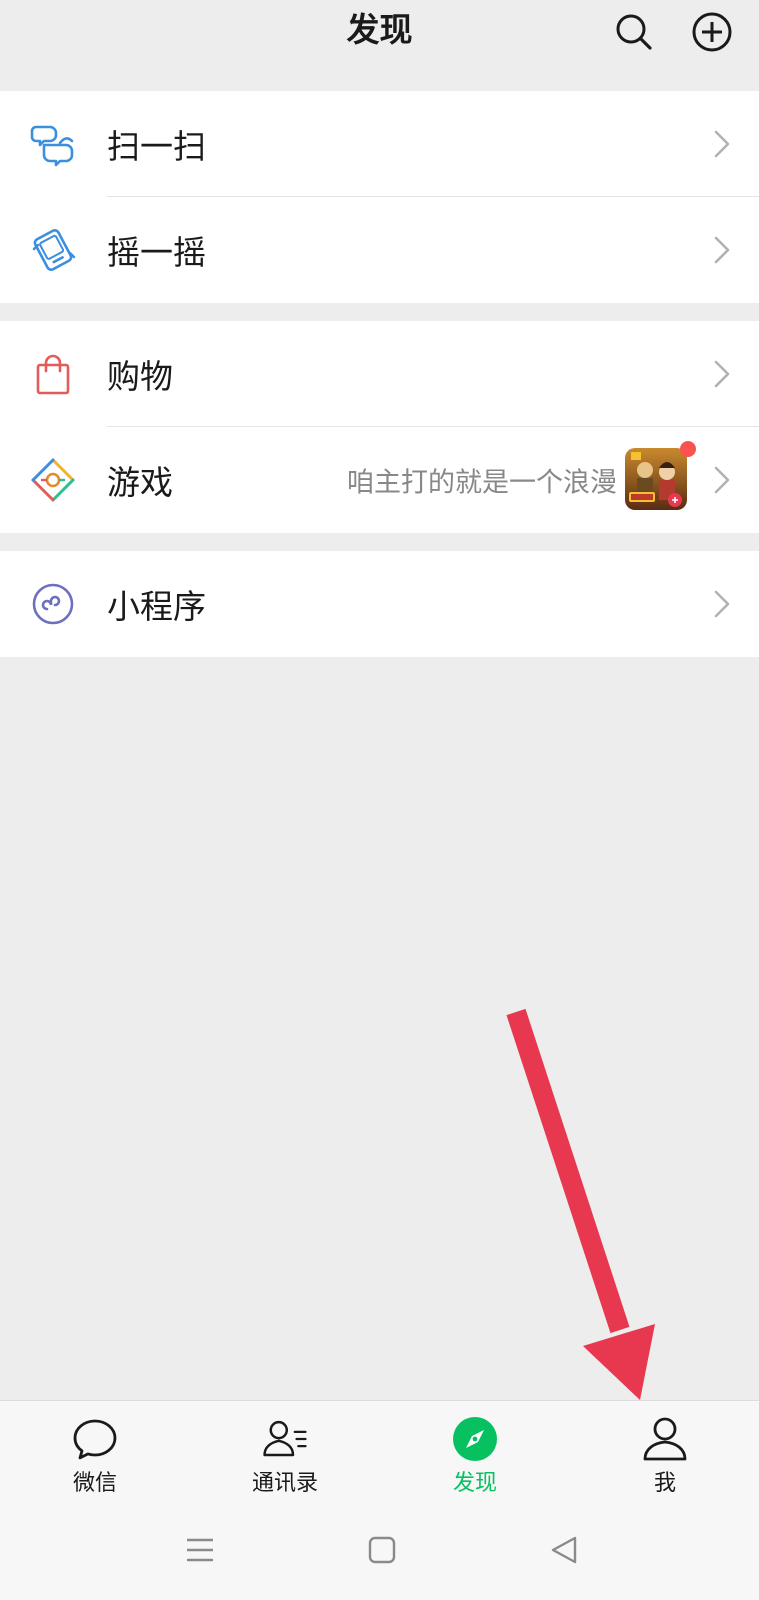 The width and height of the screenshot is (759, 1600). I want to click on plus-circle-icon, so click(712, 32).